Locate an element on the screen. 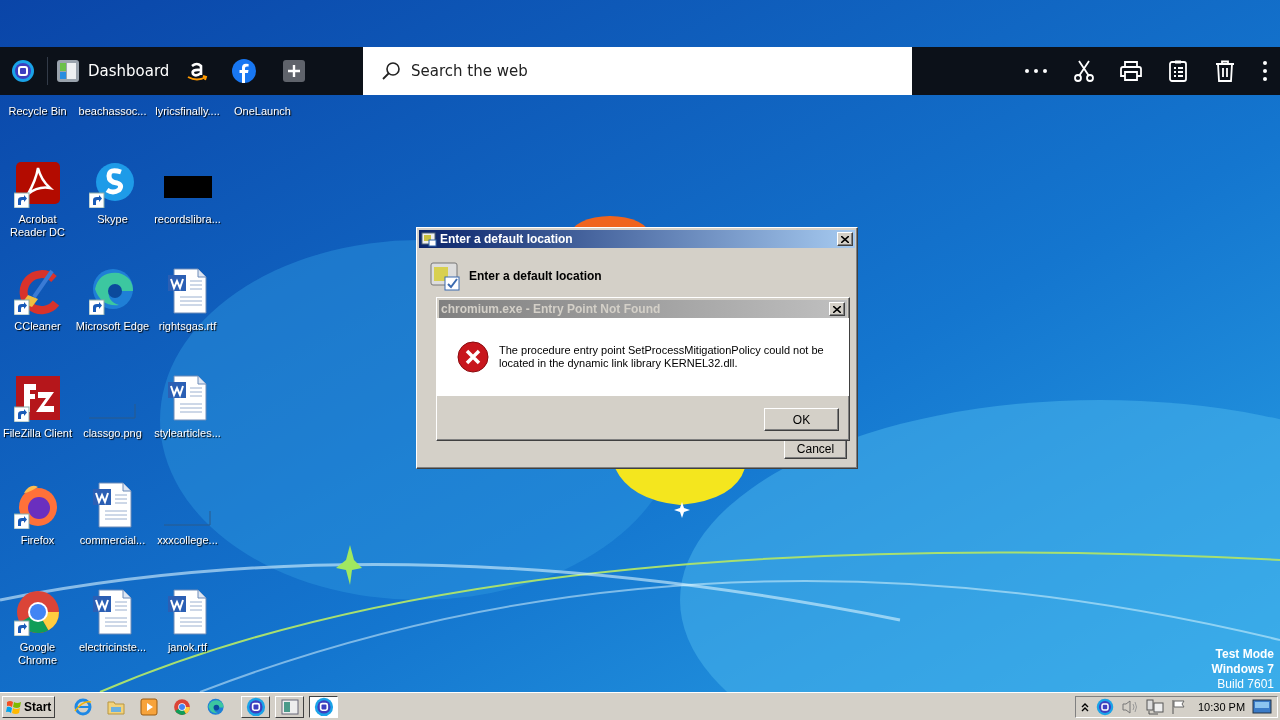 Image resolution: width=1280 pixels, height=720 pixels. dialog-button: OK is located at coordinates (801, 419).